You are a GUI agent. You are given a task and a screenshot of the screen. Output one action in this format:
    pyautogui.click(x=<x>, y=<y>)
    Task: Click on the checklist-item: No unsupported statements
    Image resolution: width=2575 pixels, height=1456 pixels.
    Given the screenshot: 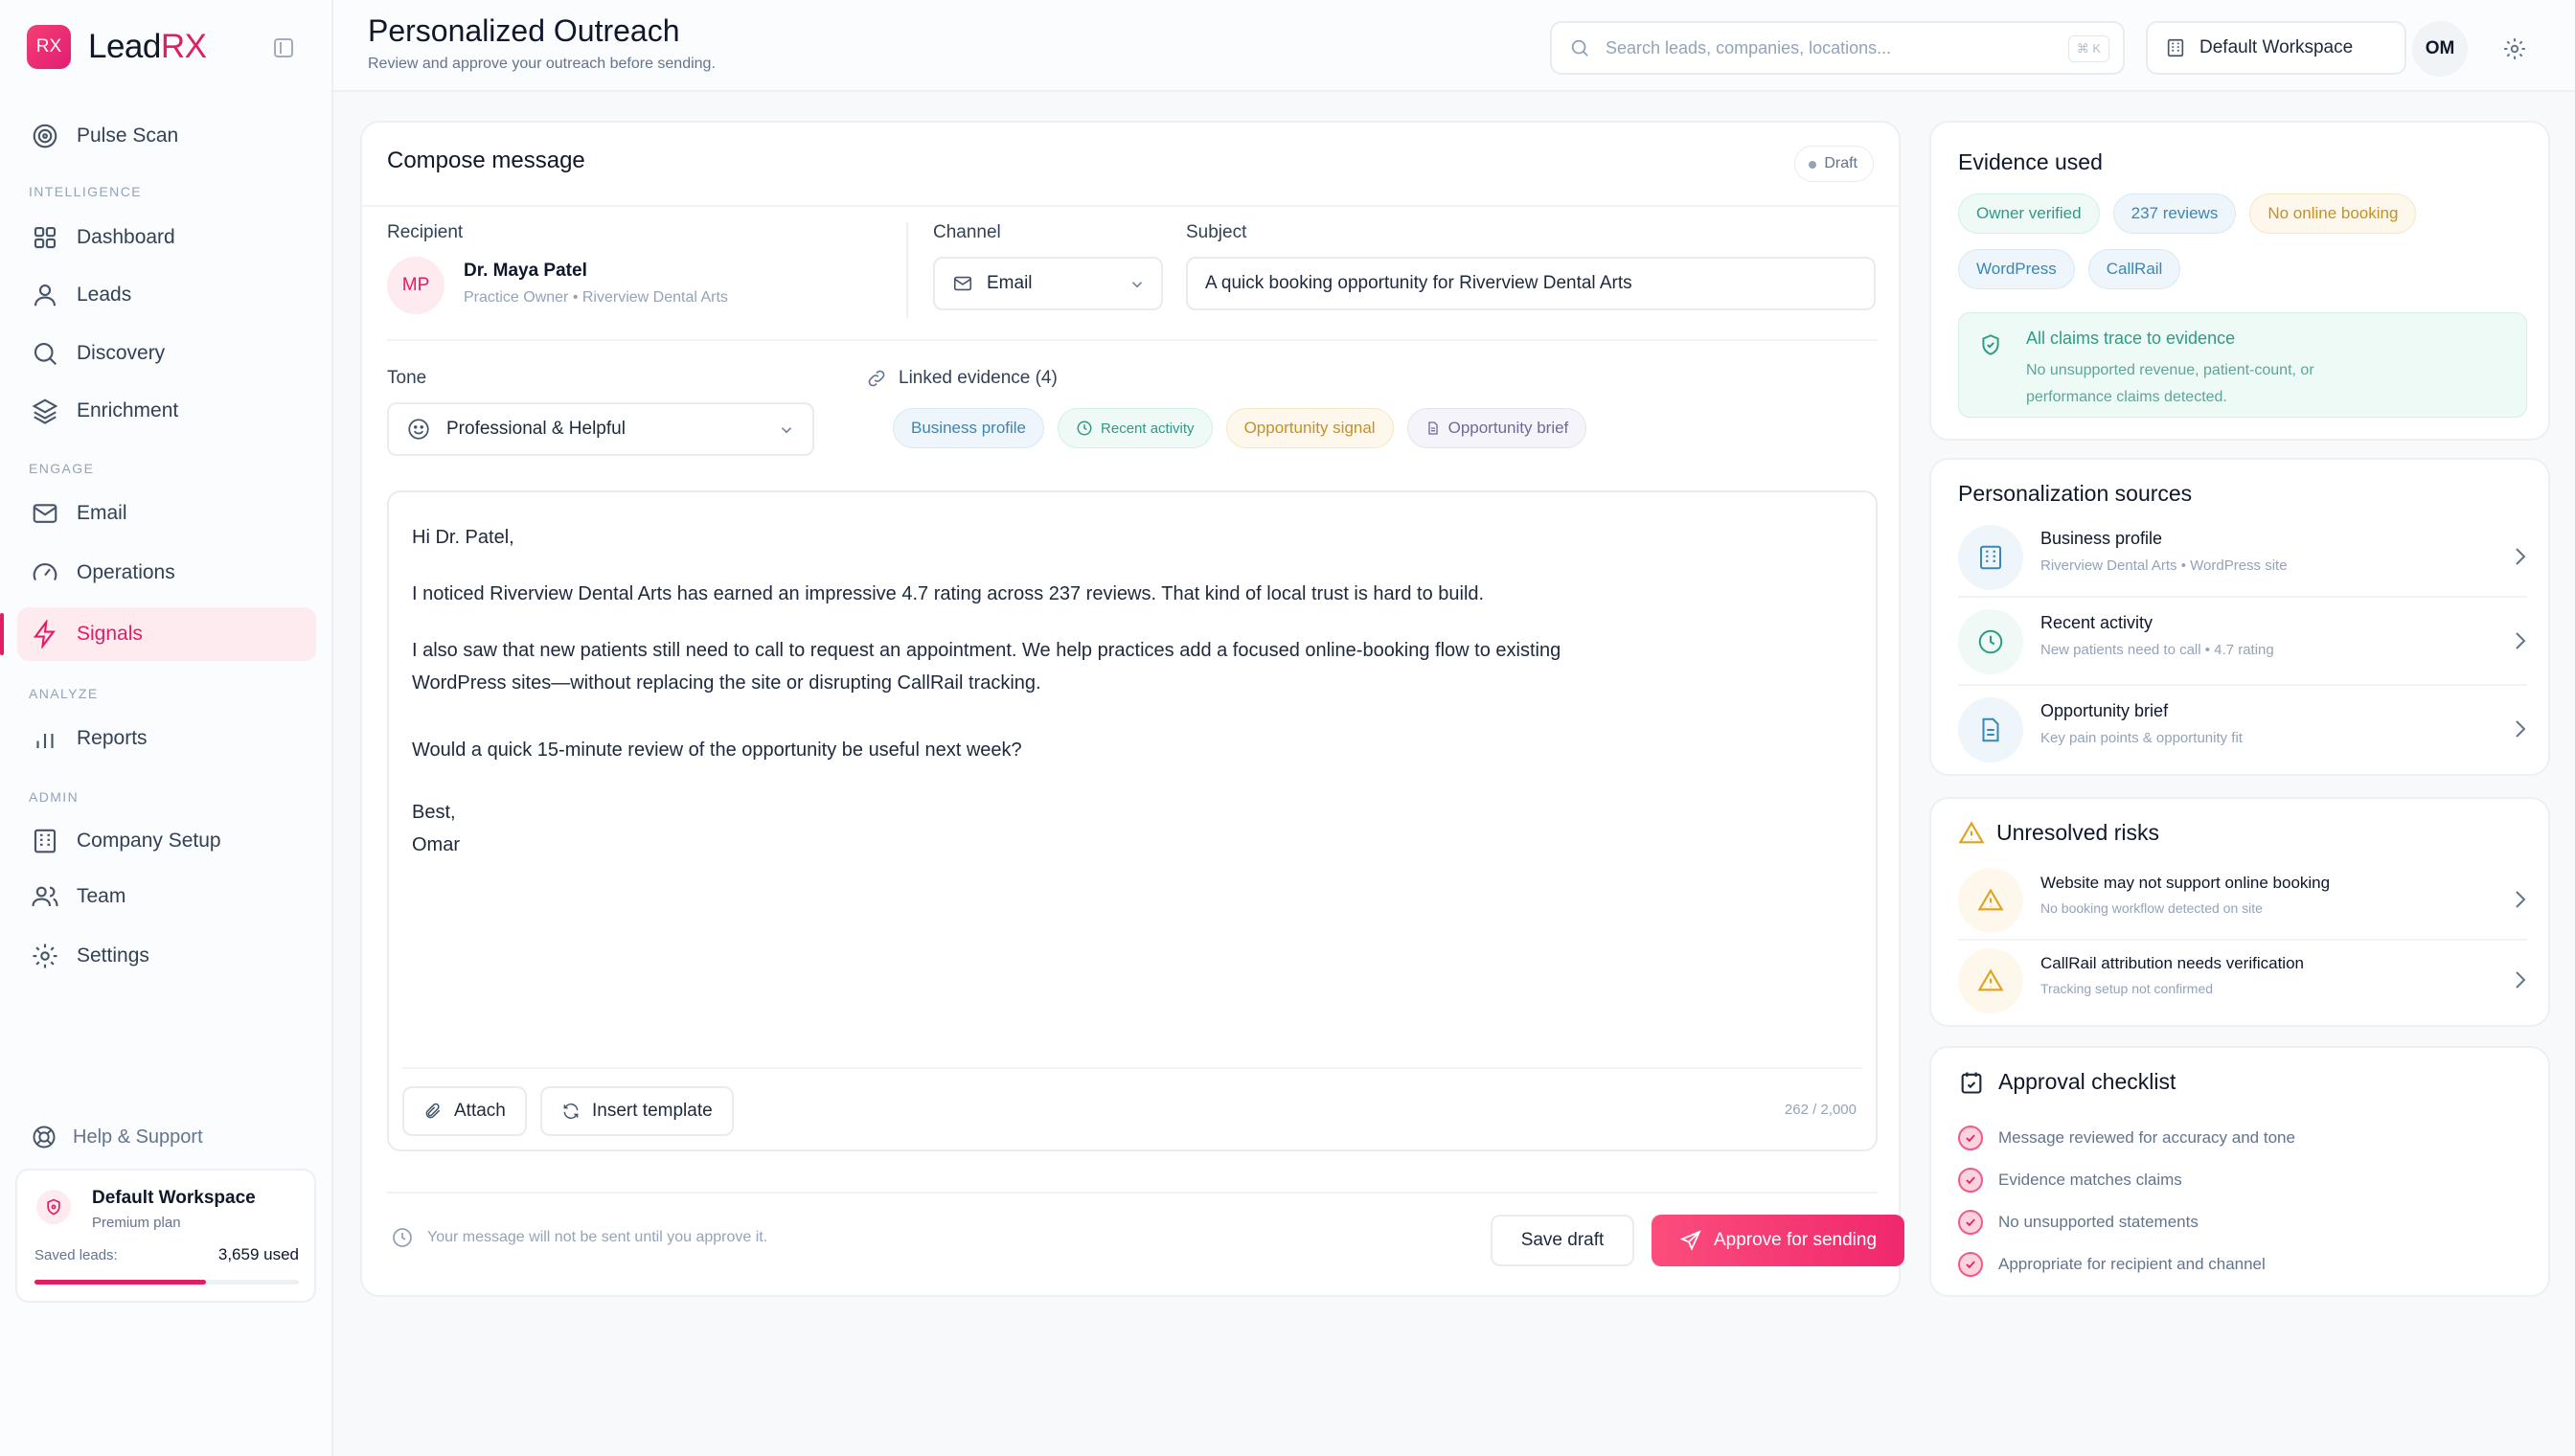 What is the action you would take?
    pyautogui.click(x=2242, y=1222)
    